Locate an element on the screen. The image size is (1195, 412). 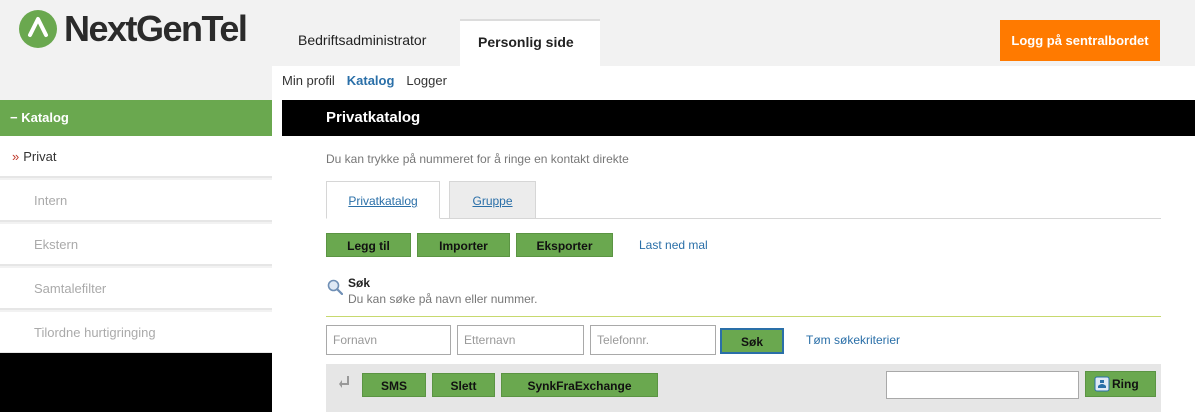
brand-name: NextGenTel is located at coordinates (156, 28).